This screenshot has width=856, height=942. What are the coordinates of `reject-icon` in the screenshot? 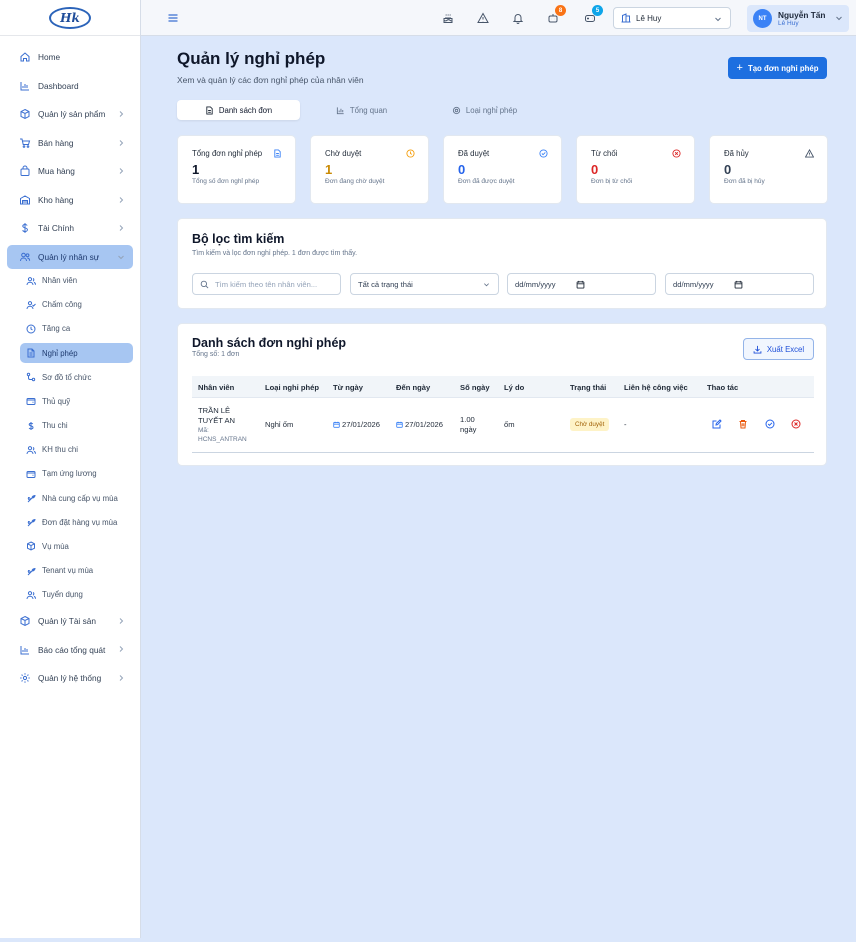 It's located at (796, 424).